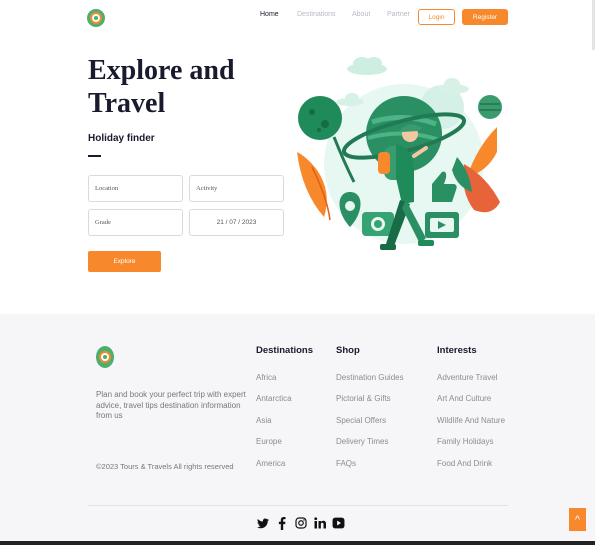  I want to click on explore-button: Explore, so click(124, 261).